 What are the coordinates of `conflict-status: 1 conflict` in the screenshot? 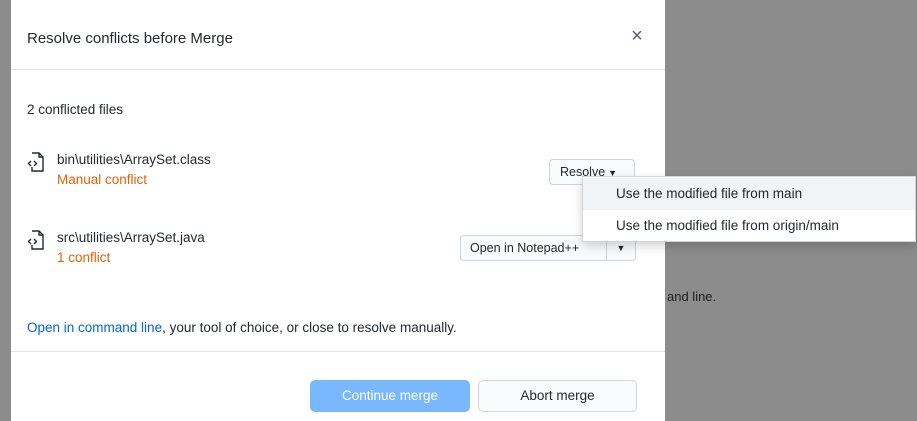 It's located at (84, 257).